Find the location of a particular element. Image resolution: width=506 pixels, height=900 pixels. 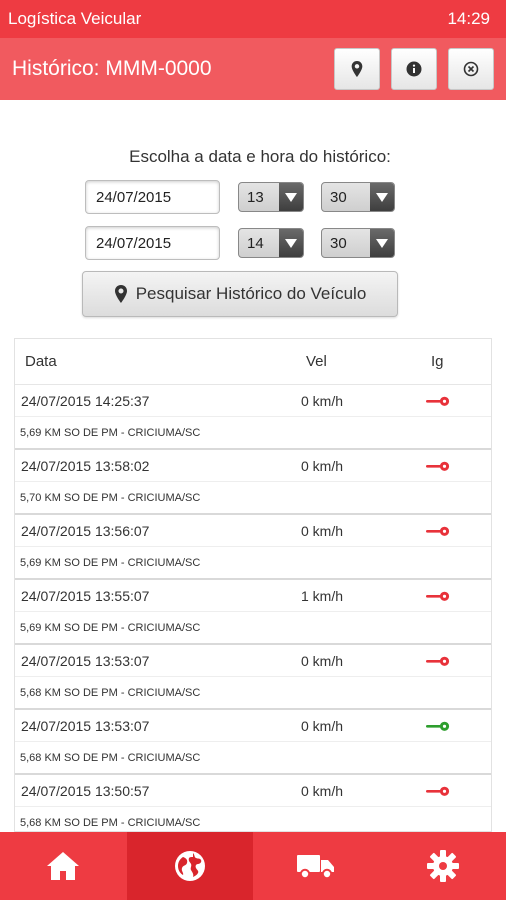

truck-icon is located at coordinates (316, 867).